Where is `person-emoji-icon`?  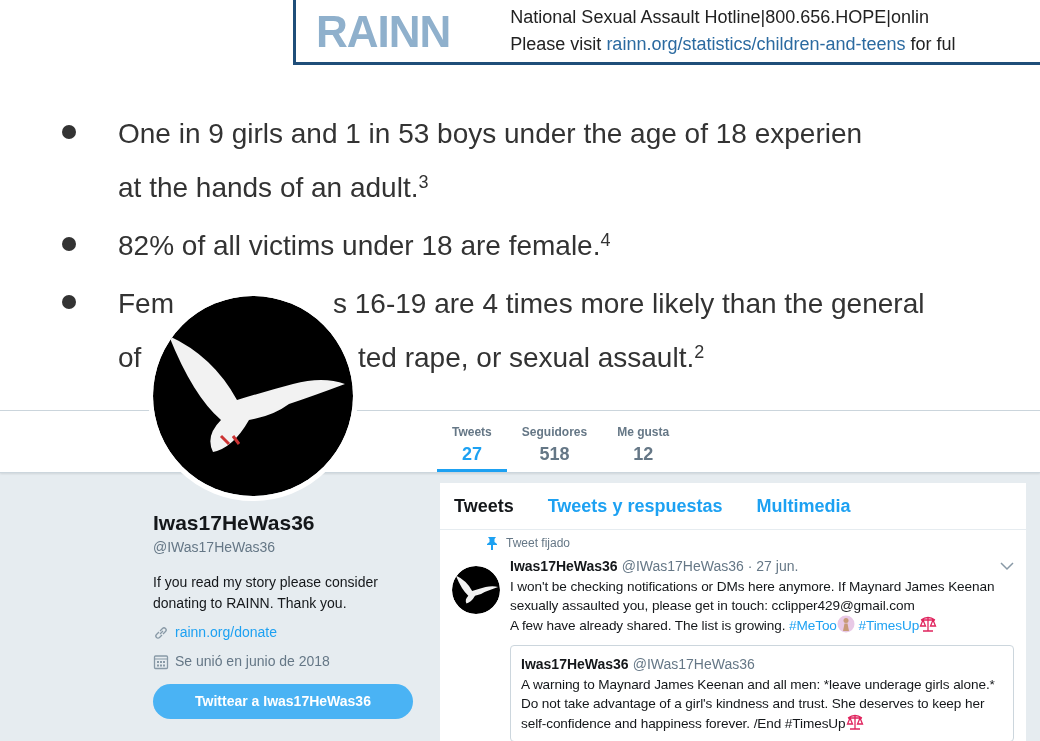 person-emoji-icon is located at coordinates (845, 624).